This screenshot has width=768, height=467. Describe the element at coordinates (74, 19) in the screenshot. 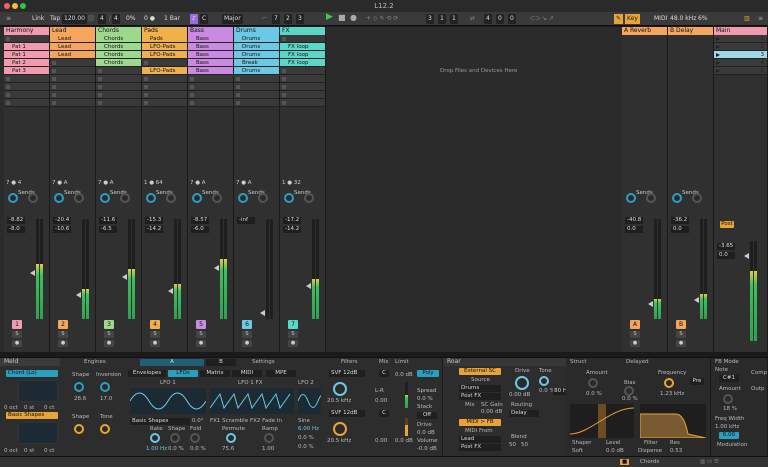

I see `tempo-field: 120.00` at that location.